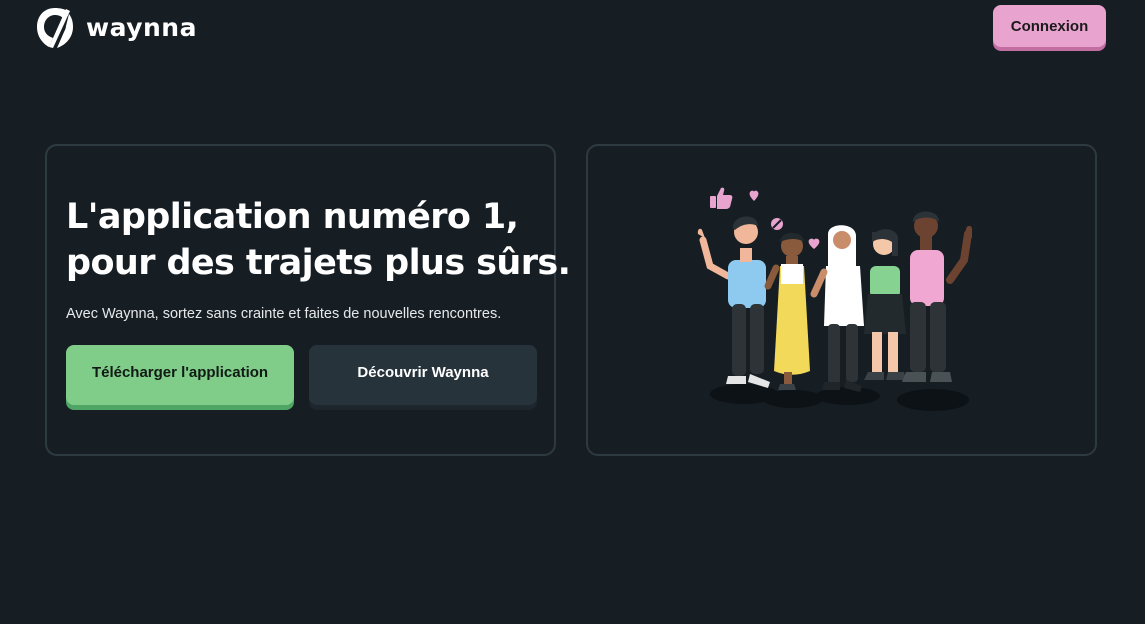  I want to click on person-blue-shirt, so click(733, 302).